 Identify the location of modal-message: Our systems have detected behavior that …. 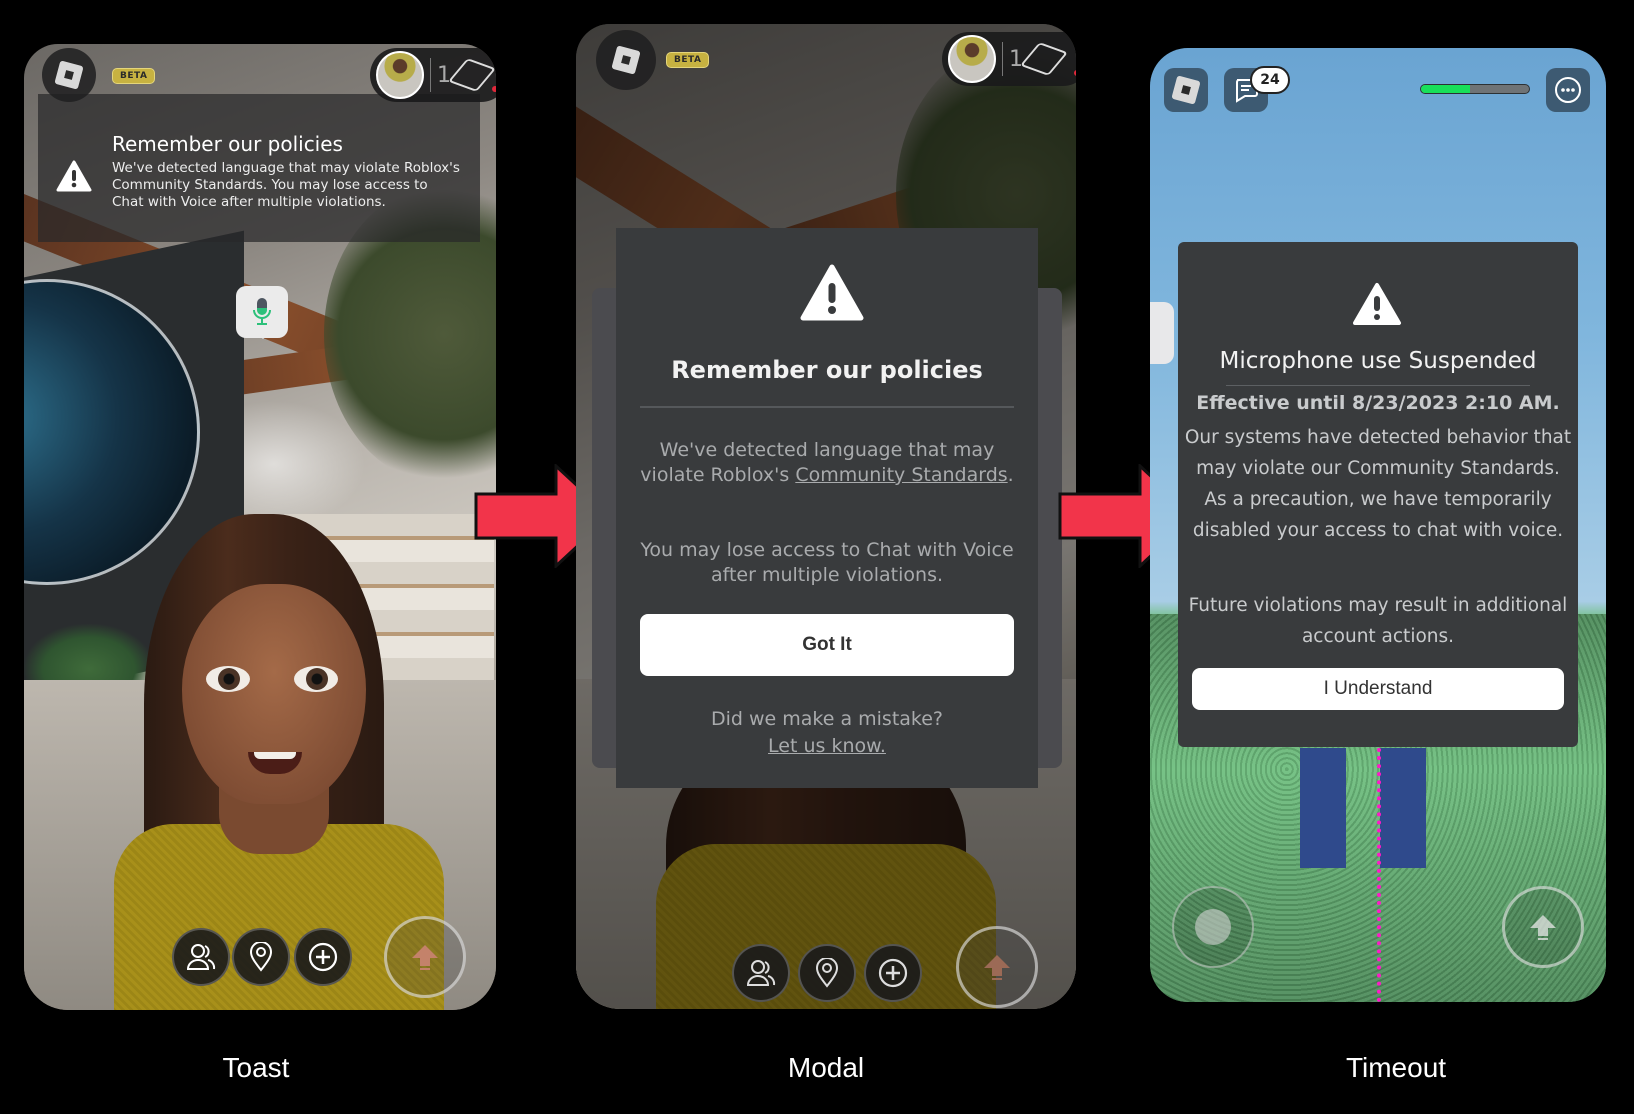
(1378, 484).